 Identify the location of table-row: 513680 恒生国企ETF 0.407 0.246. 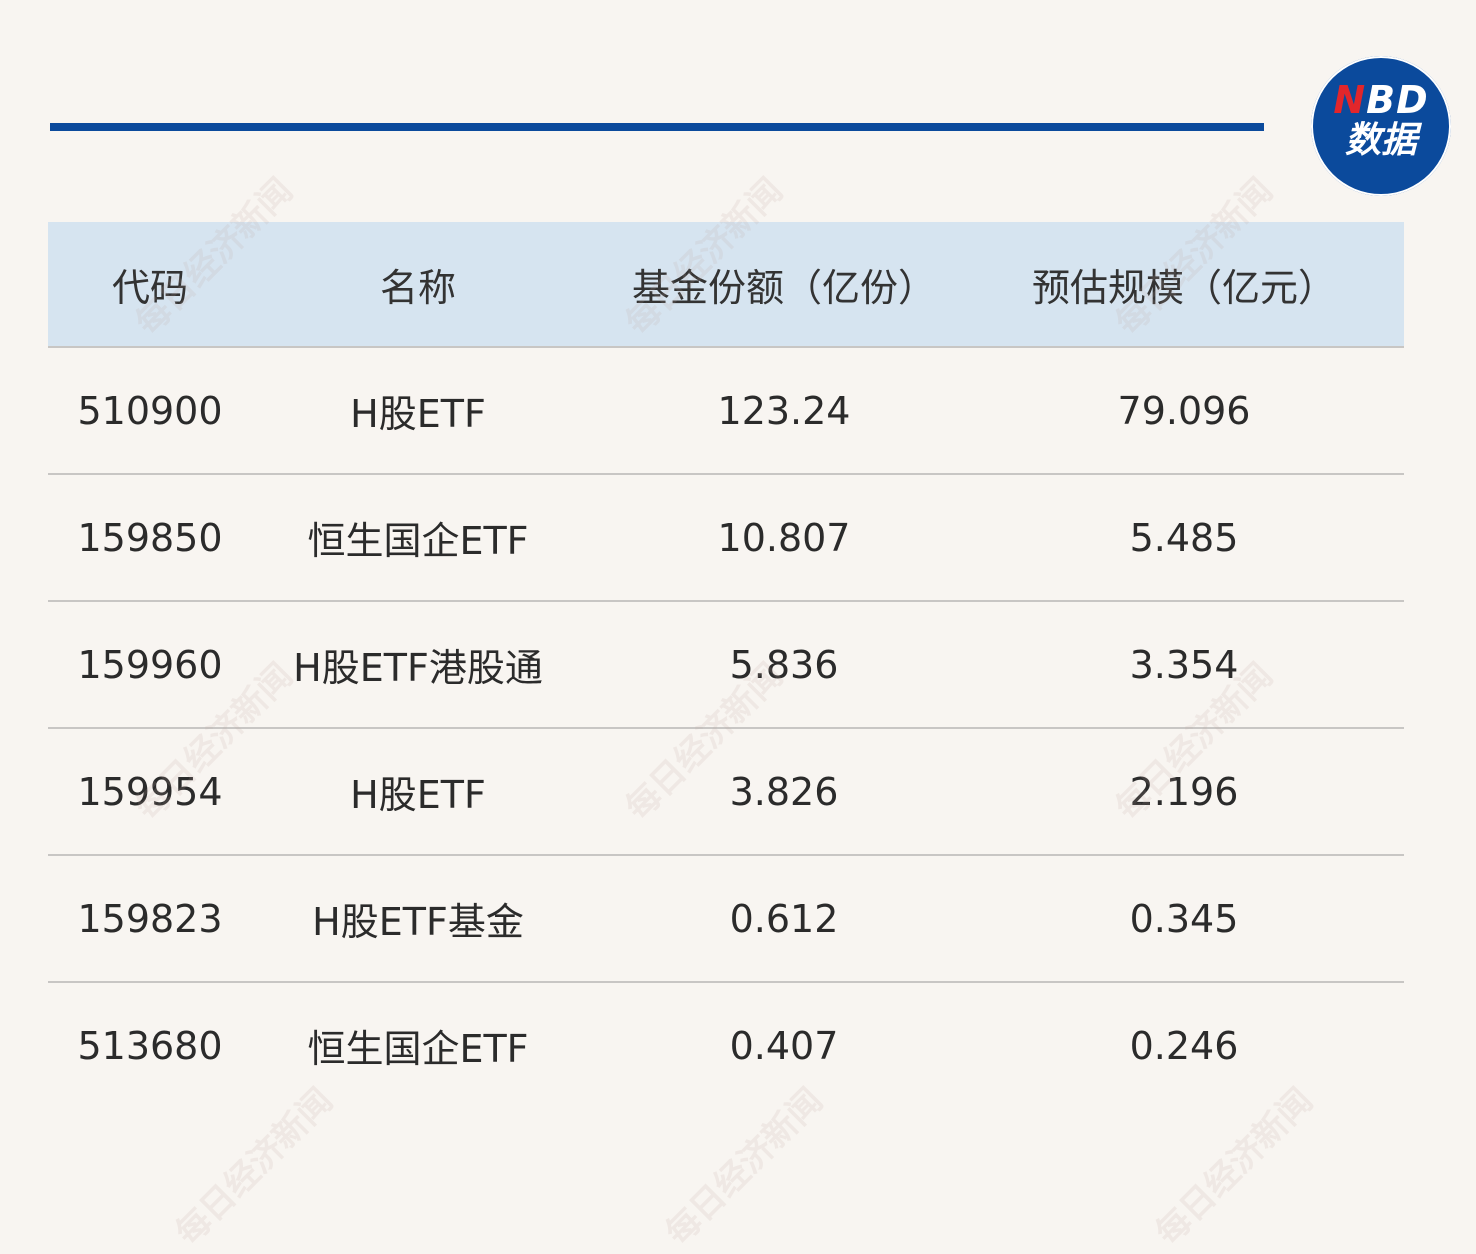
(726, 1045).